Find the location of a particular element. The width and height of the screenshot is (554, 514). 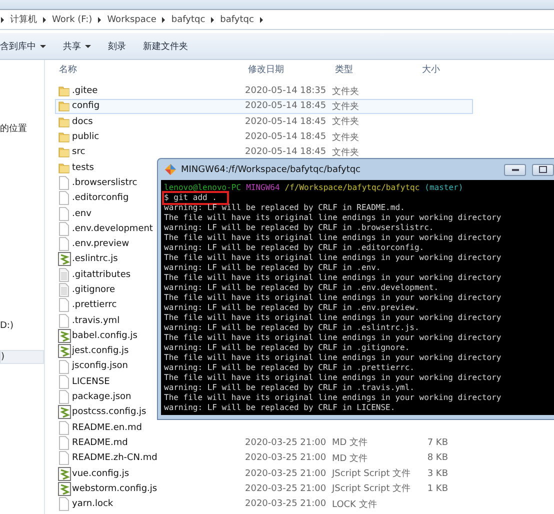

file-row: babel.config.js is located at coordinates (105, 336).